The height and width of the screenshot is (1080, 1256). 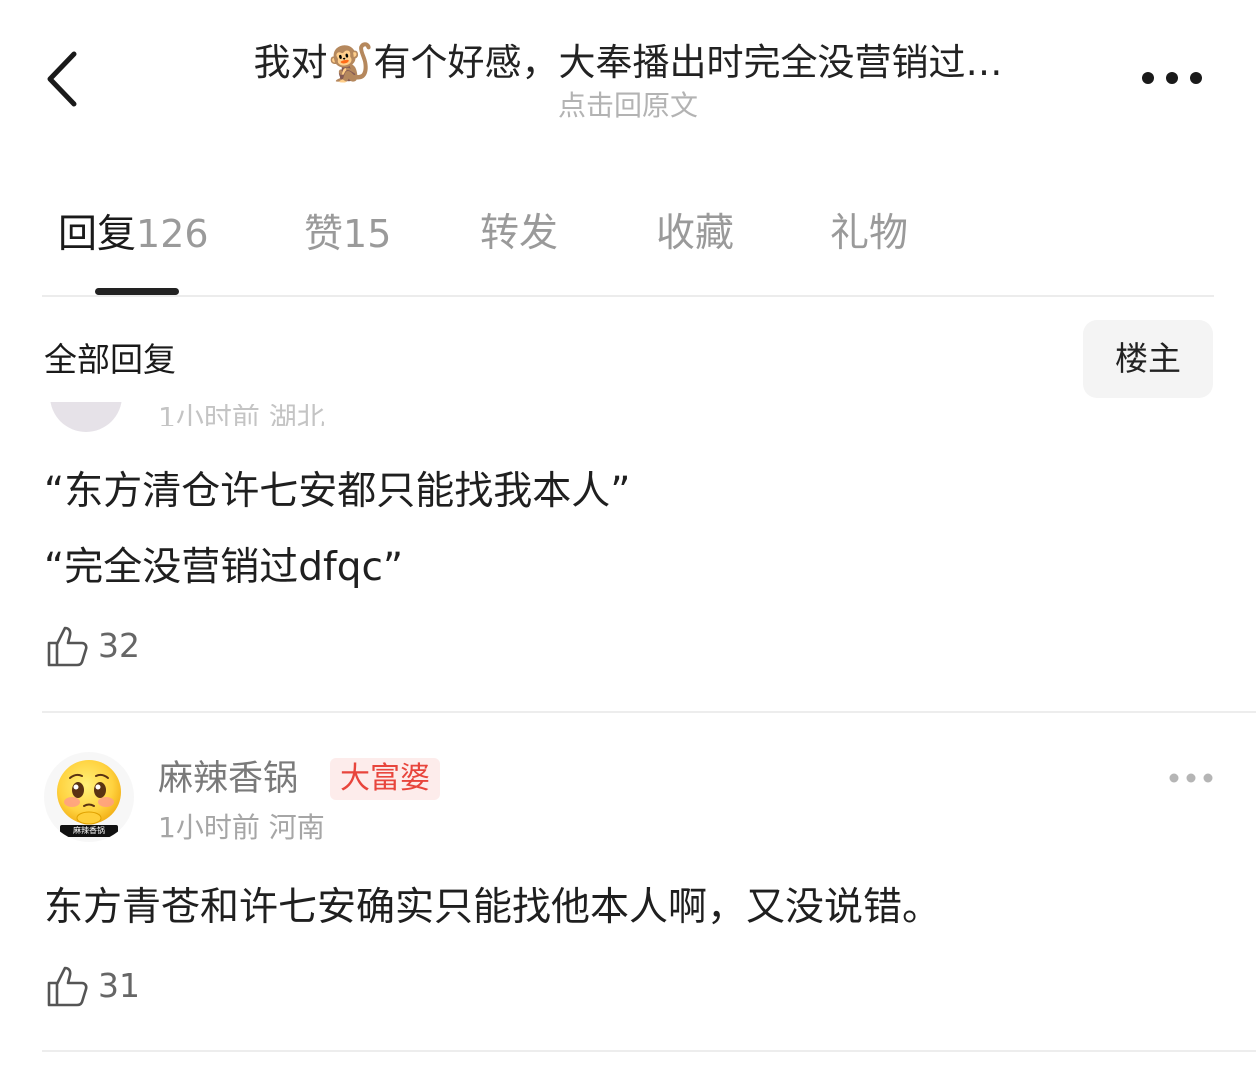 I want to click on comment-text: “东方清仓许七安都只能找我本人”, so click(x=337, y=491).